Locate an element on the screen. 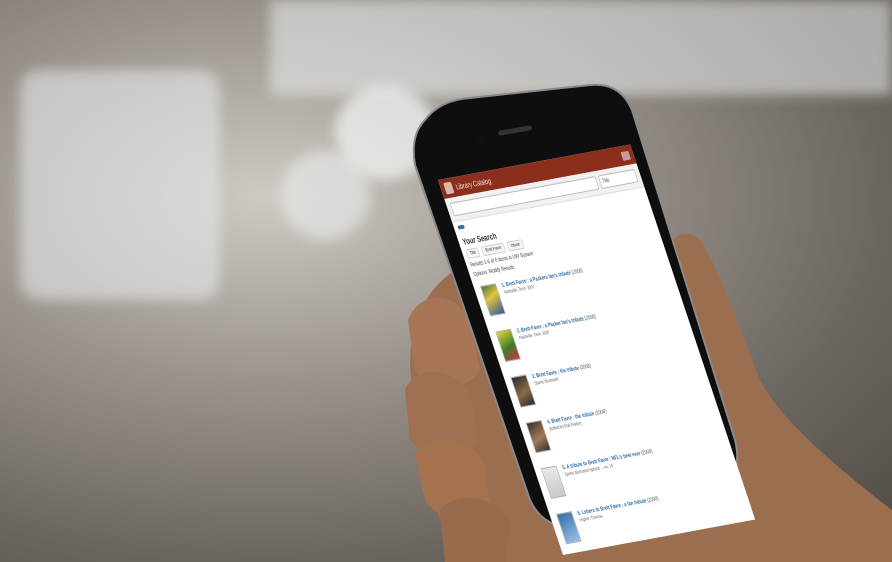 This screenshot has width=892, height=562. library-logo-icon is located at coordinates (449, 188).